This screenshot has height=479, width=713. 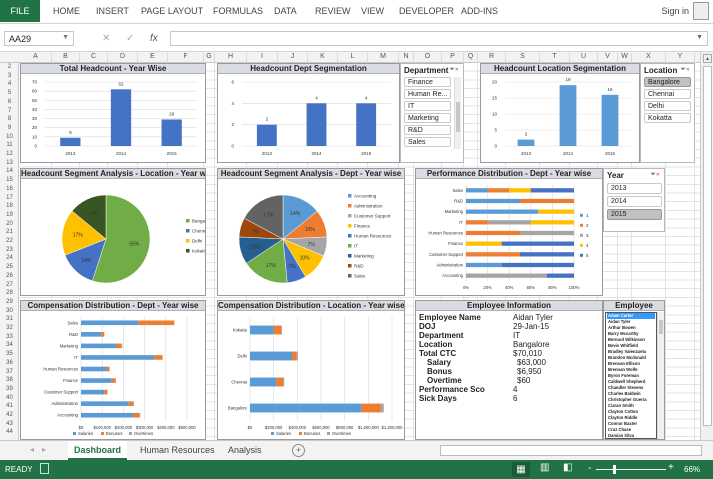 I want to click on user-avatar-icon, so click(x=701, y=11).